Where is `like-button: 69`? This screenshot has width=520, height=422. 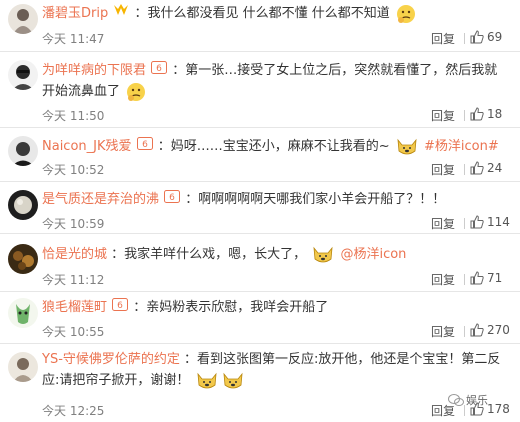
like-button: 69 is located at coordinates (486, 37).